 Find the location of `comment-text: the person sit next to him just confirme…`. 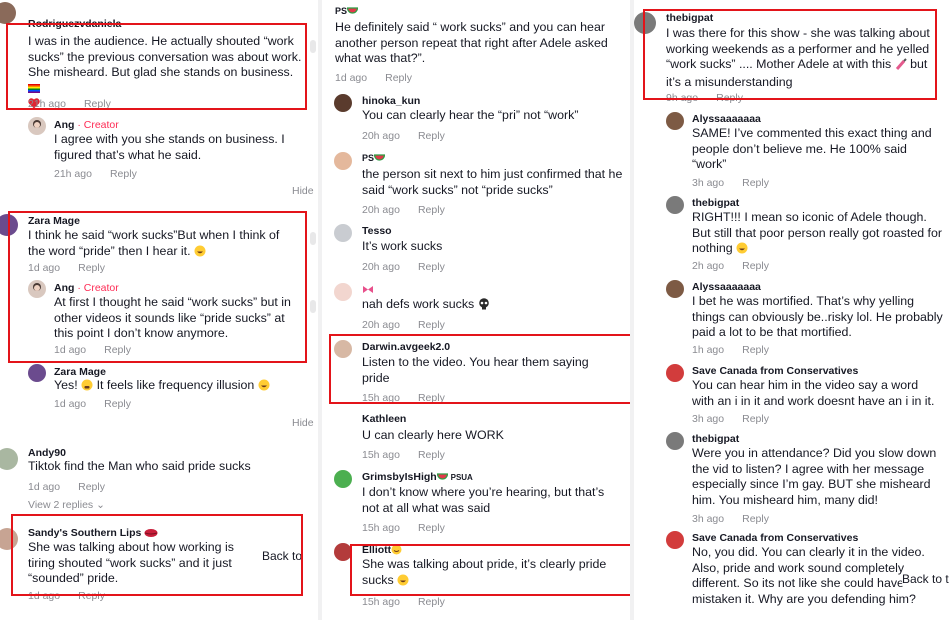

comment-text: the person sit next to him just confirme… is located at coordinates (492, 182).